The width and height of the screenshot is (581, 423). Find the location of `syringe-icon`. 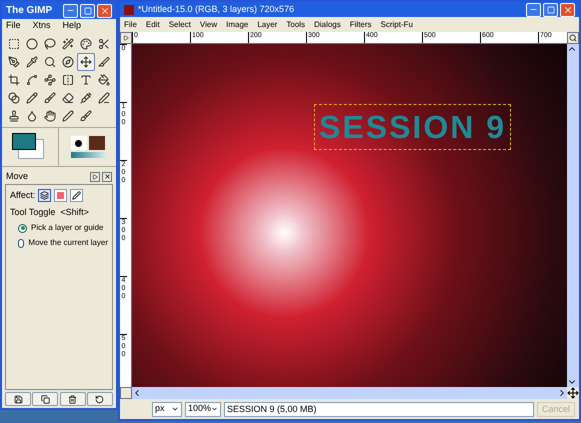

syringe-icon is located at coordinates (86, 98).